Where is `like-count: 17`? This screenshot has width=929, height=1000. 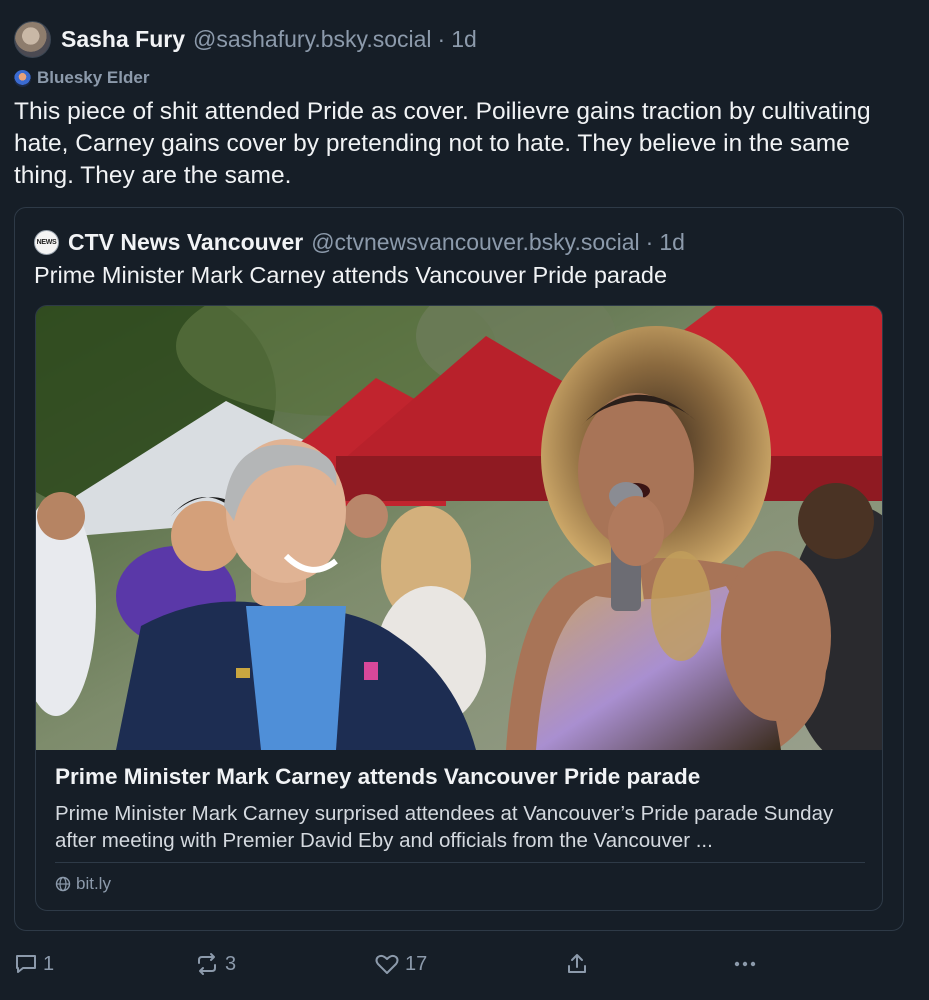
like-count: 17 is located at coordinates (416, 963).